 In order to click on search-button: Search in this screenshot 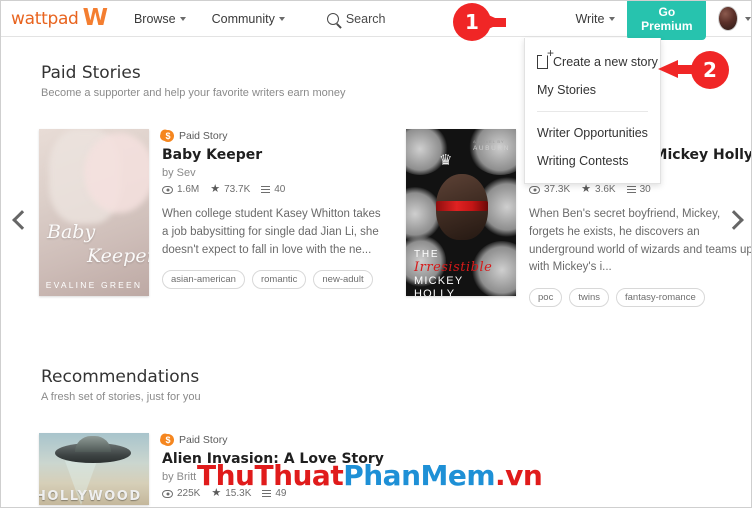, I will do `click(356, 18)`.